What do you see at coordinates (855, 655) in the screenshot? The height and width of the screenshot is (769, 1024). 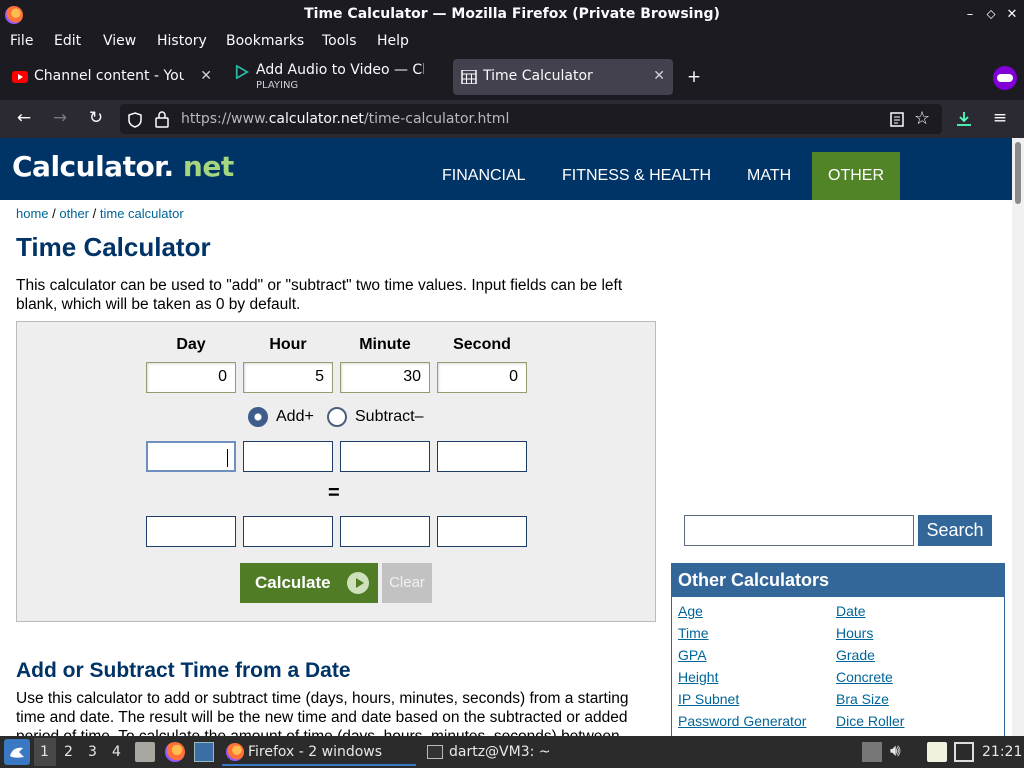 I see `link-grade: Grade` at bounding box center [855, 655].